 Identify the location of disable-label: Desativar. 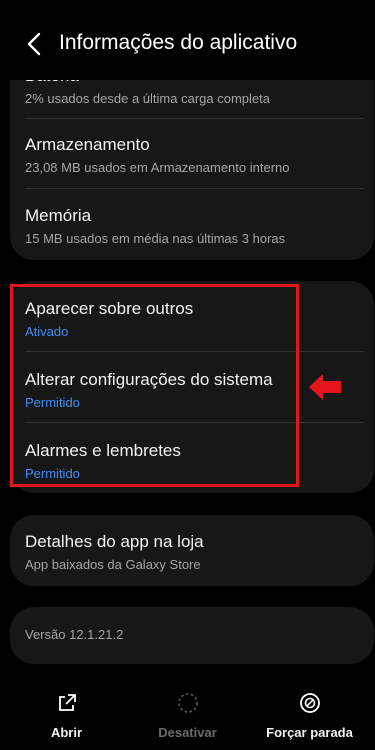
(187, 732).